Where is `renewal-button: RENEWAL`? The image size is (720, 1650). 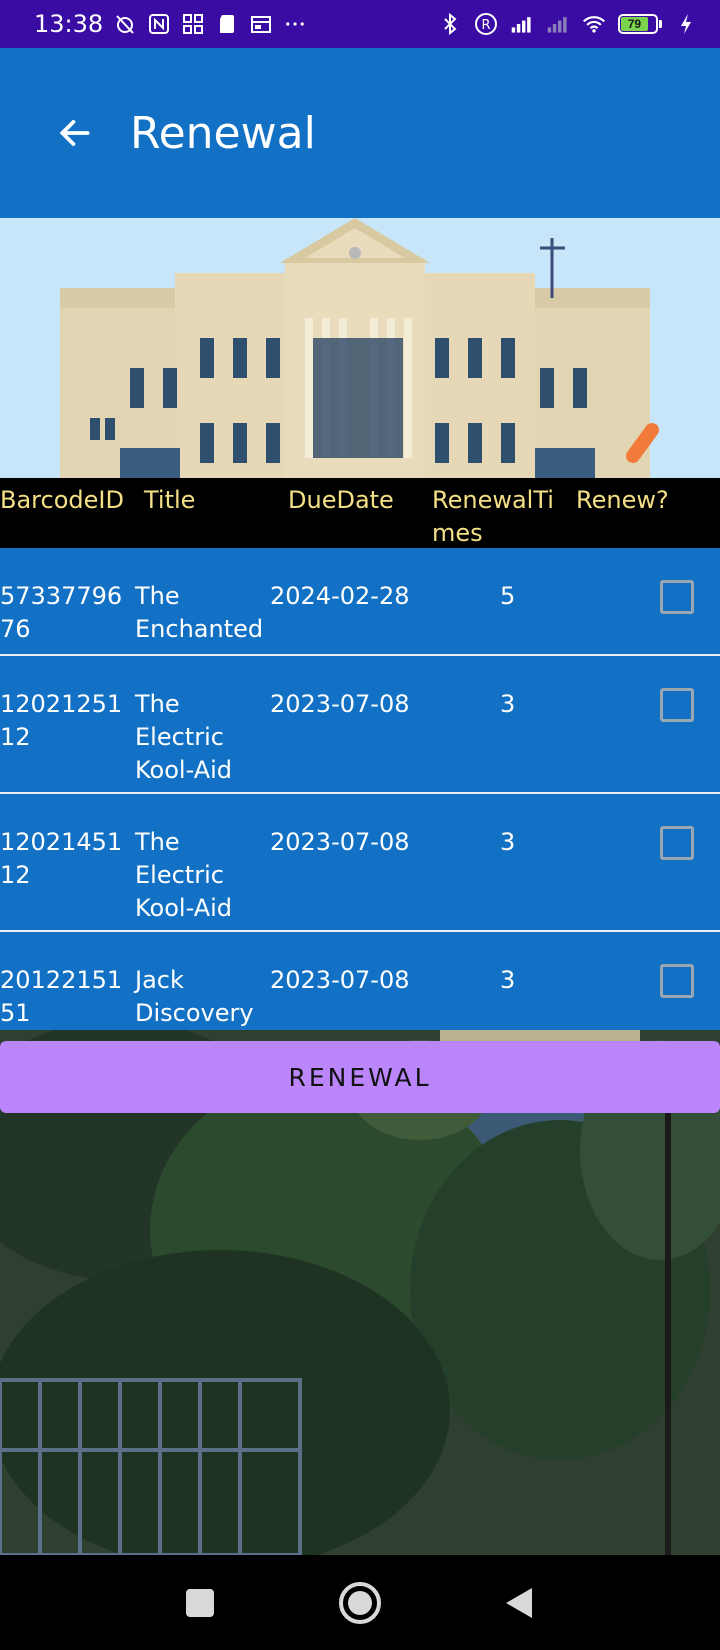
renewal-button: RENEWAL is located at coordinates (360, 1077).